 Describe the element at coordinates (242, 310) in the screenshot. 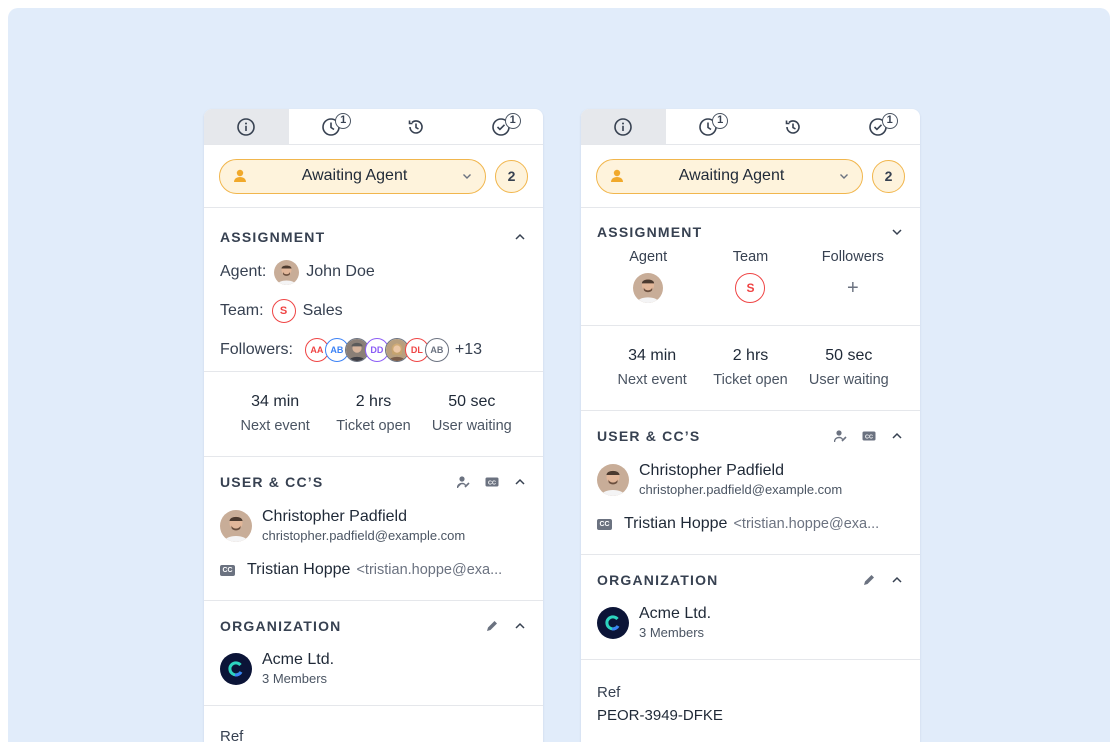

I see `team-label: Team:` at that location.